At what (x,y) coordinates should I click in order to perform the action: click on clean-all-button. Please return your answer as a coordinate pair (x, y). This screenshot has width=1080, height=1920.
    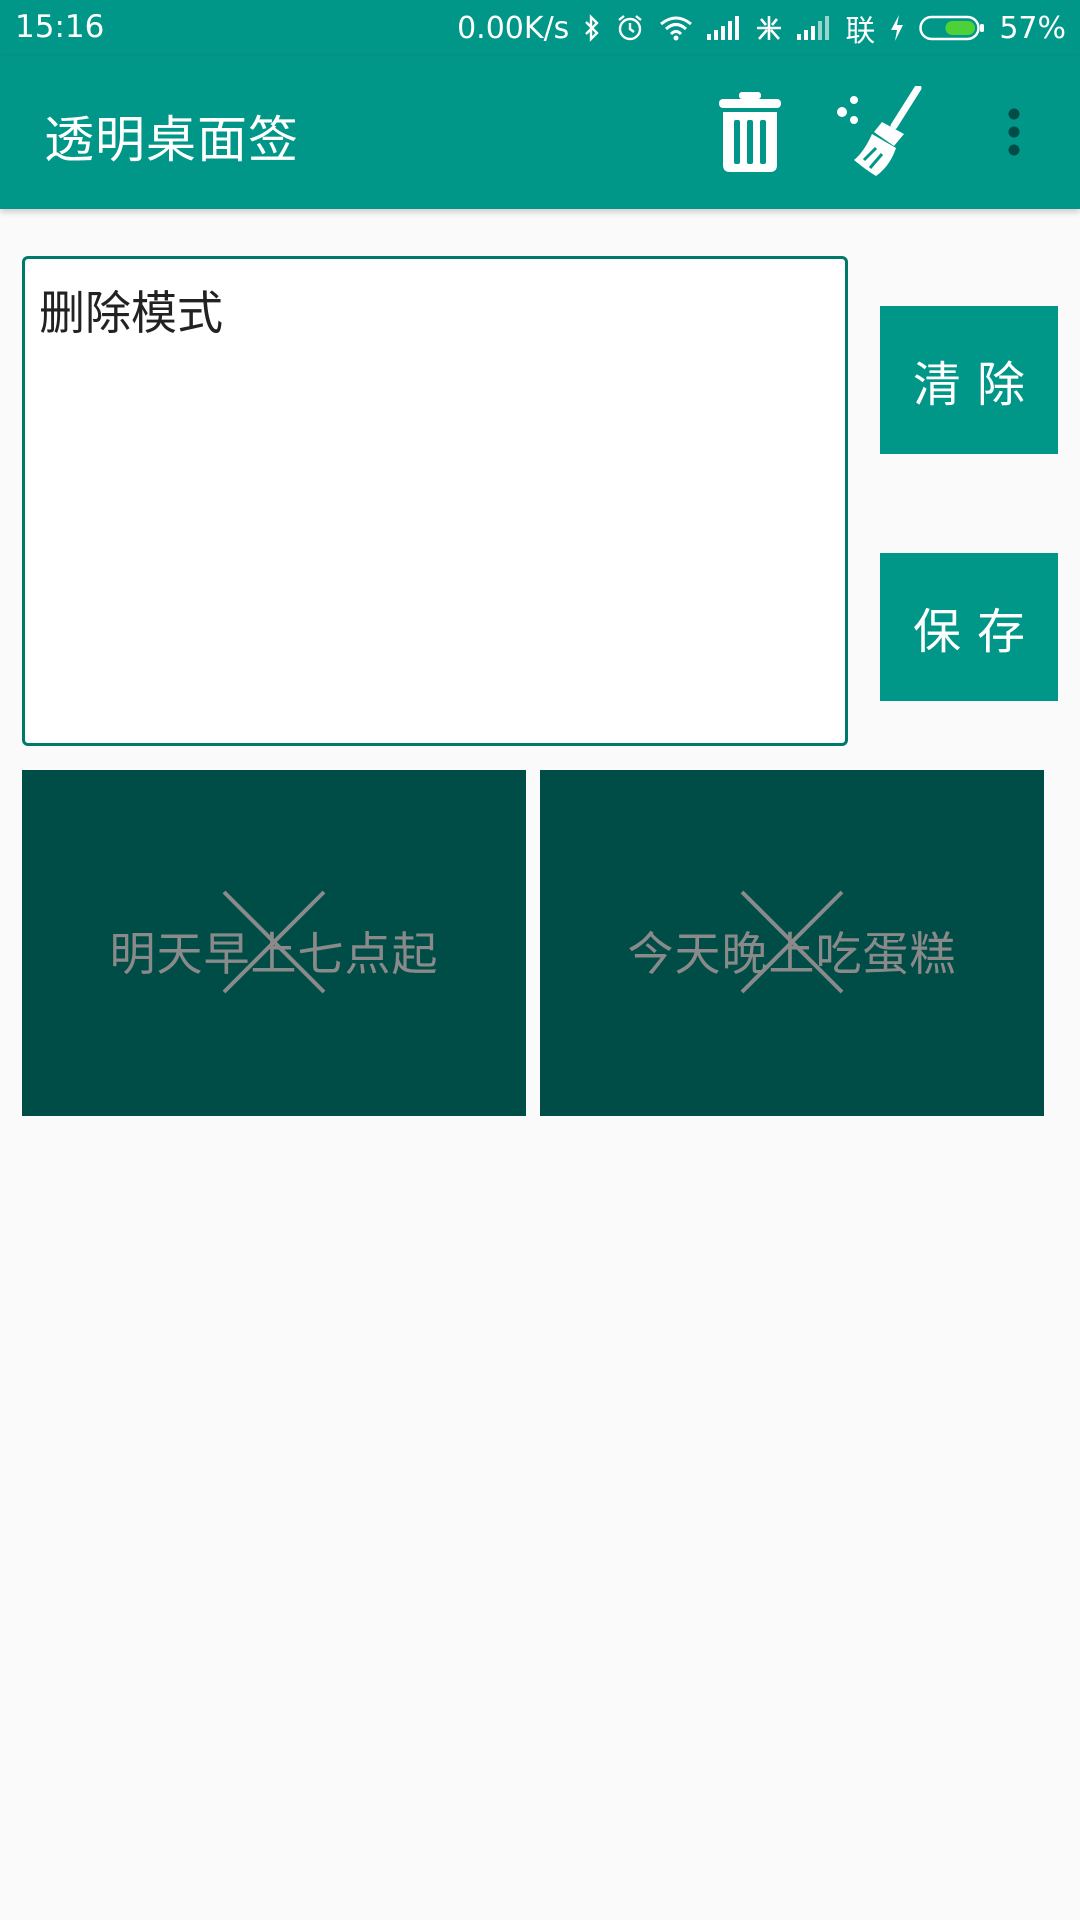
    Looking at the image, I should click on (882, 132).